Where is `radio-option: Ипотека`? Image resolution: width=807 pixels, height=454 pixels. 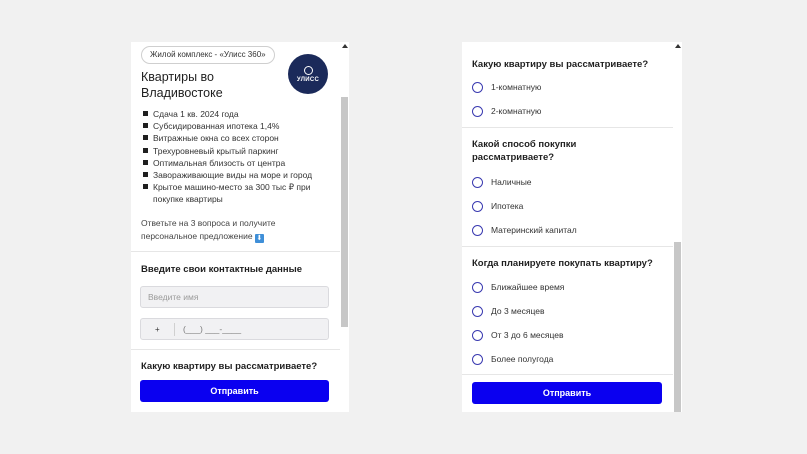 radio-option: Ипотека is located at coordinates (497, 206).